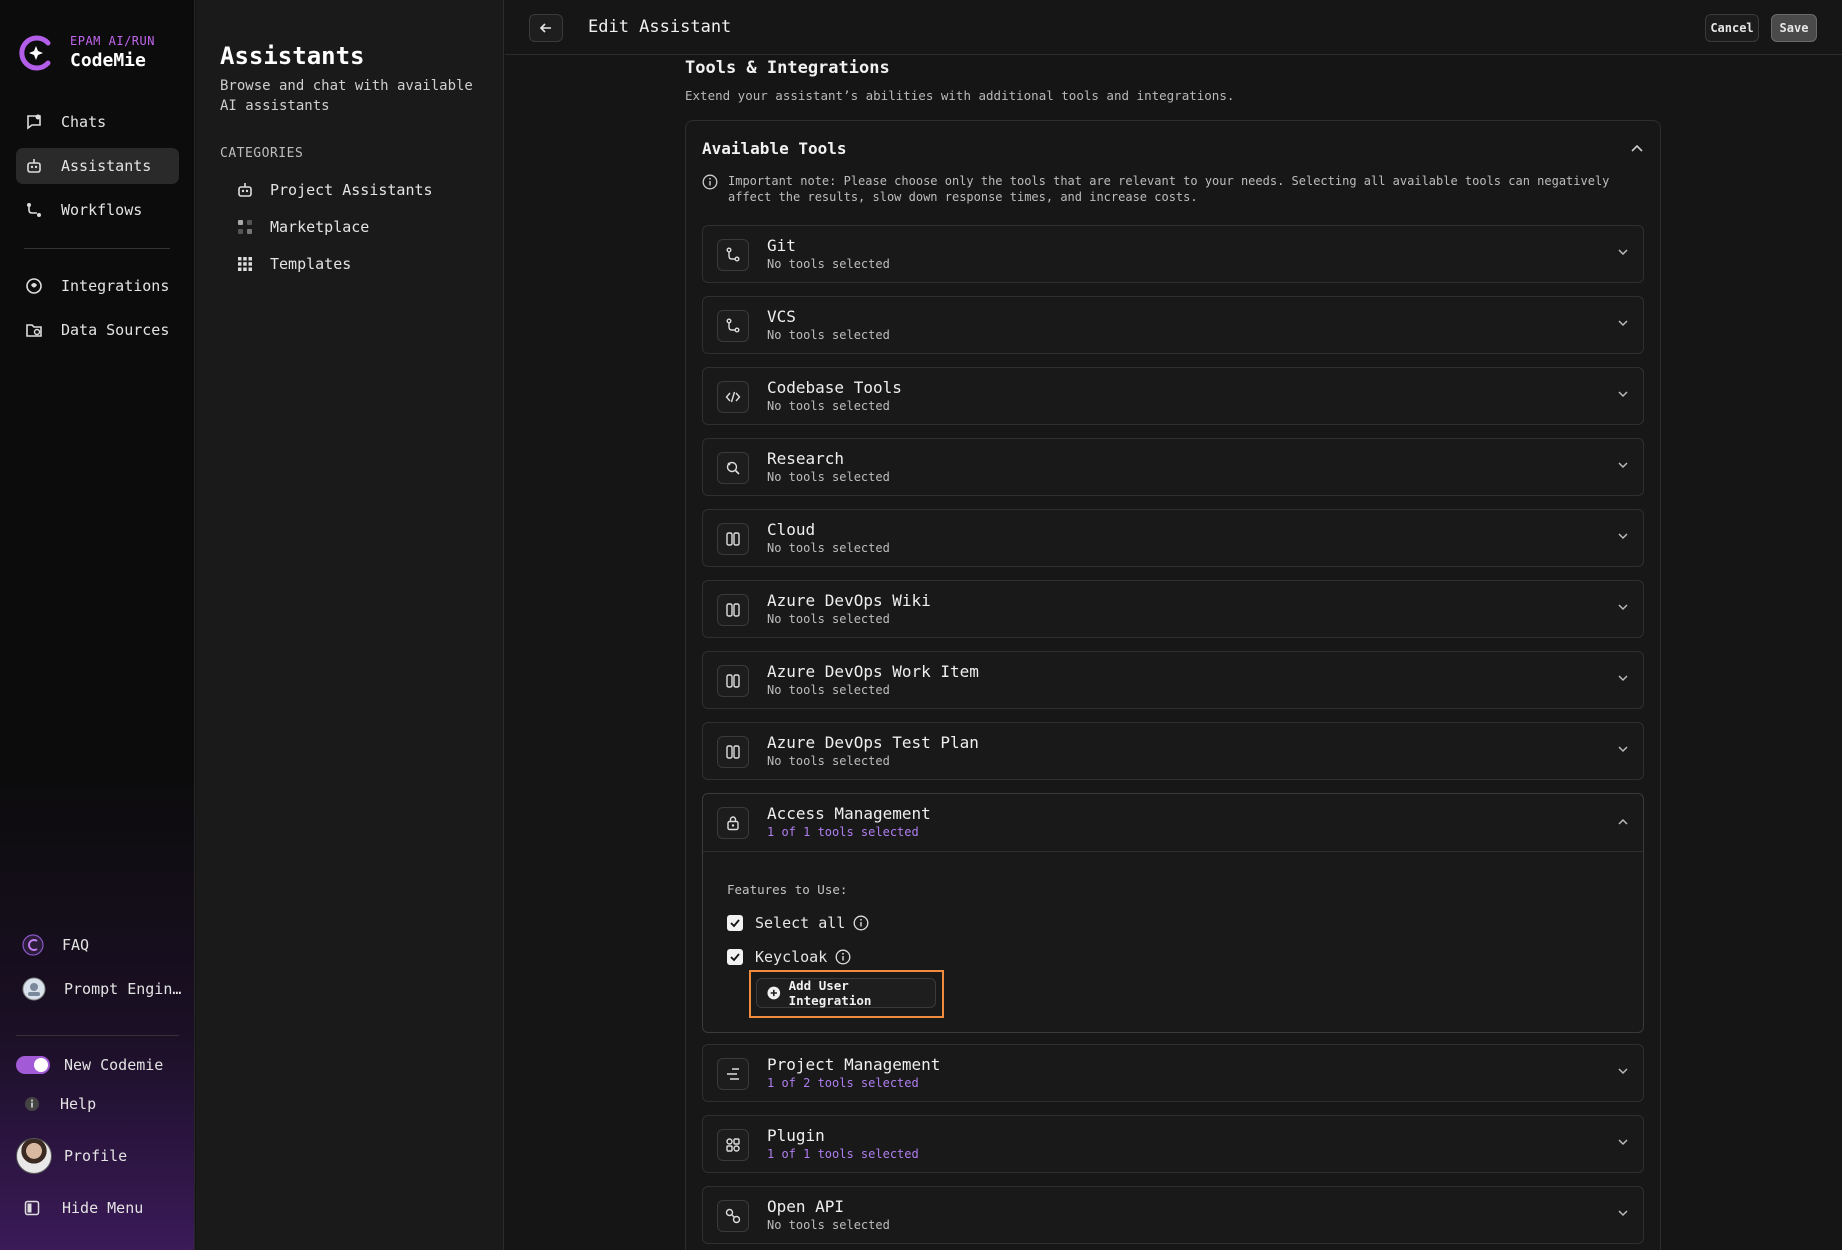 The image size is (1842, 1250). I want to click on nav-workflows-label: Workflows, so click(102, 210).